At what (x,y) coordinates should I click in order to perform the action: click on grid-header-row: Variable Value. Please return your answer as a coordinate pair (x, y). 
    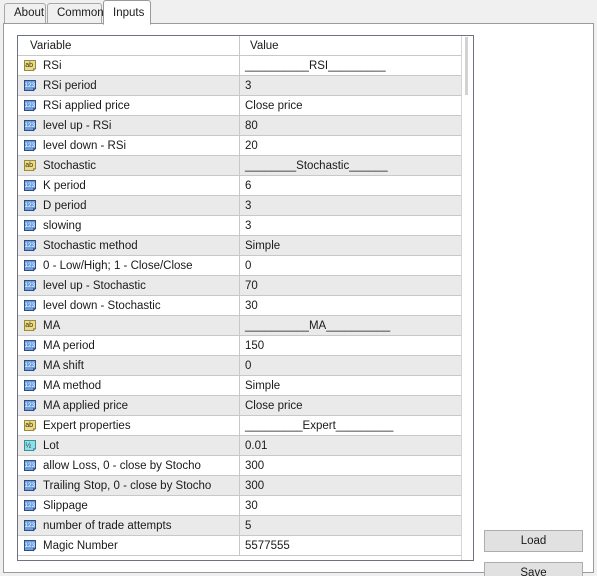
    Looking at the image, I should click on (240, 46).